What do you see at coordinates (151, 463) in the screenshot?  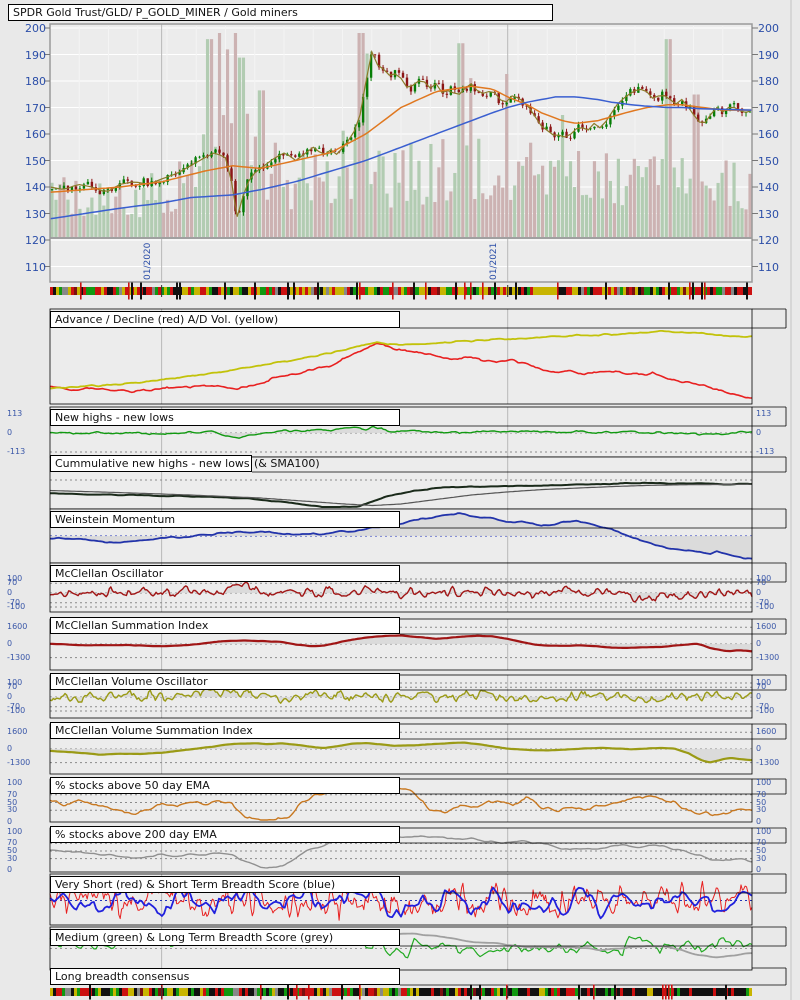 I see `cumulative-new-highs-title-box: Cummulative new highs - new lows` at bounding box center [151, 463].